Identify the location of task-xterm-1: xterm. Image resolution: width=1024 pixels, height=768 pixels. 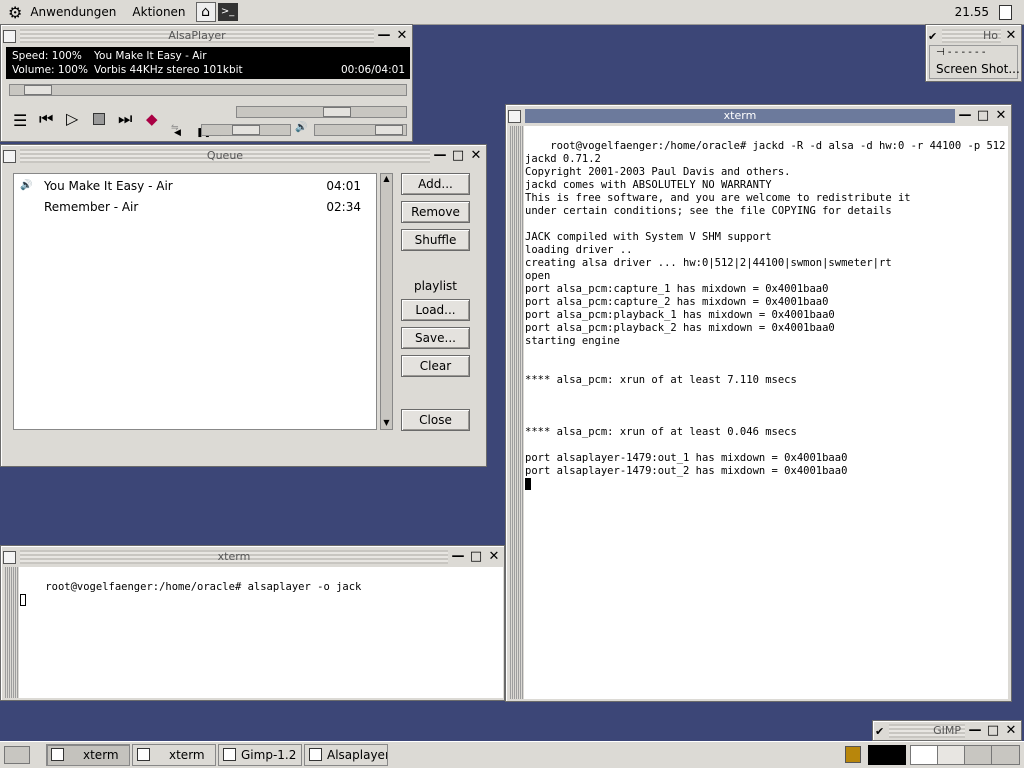
(88, 755).